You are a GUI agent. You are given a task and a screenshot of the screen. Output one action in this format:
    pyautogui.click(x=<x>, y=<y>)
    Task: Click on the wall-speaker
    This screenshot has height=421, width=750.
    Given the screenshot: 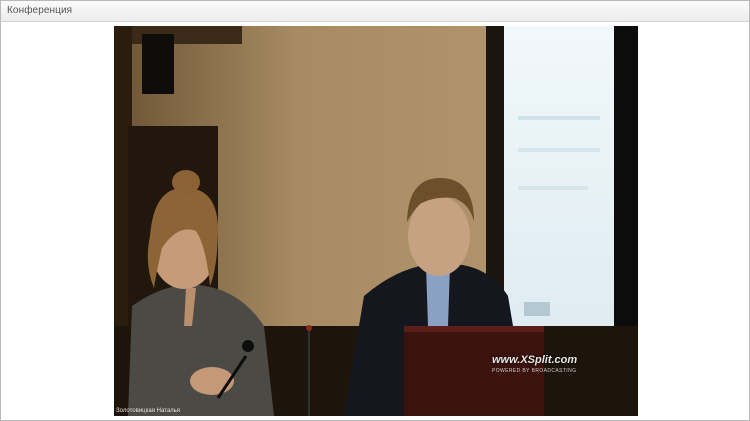 What is the action you would take?
    pyautogui.click(x=158, y=64)
    